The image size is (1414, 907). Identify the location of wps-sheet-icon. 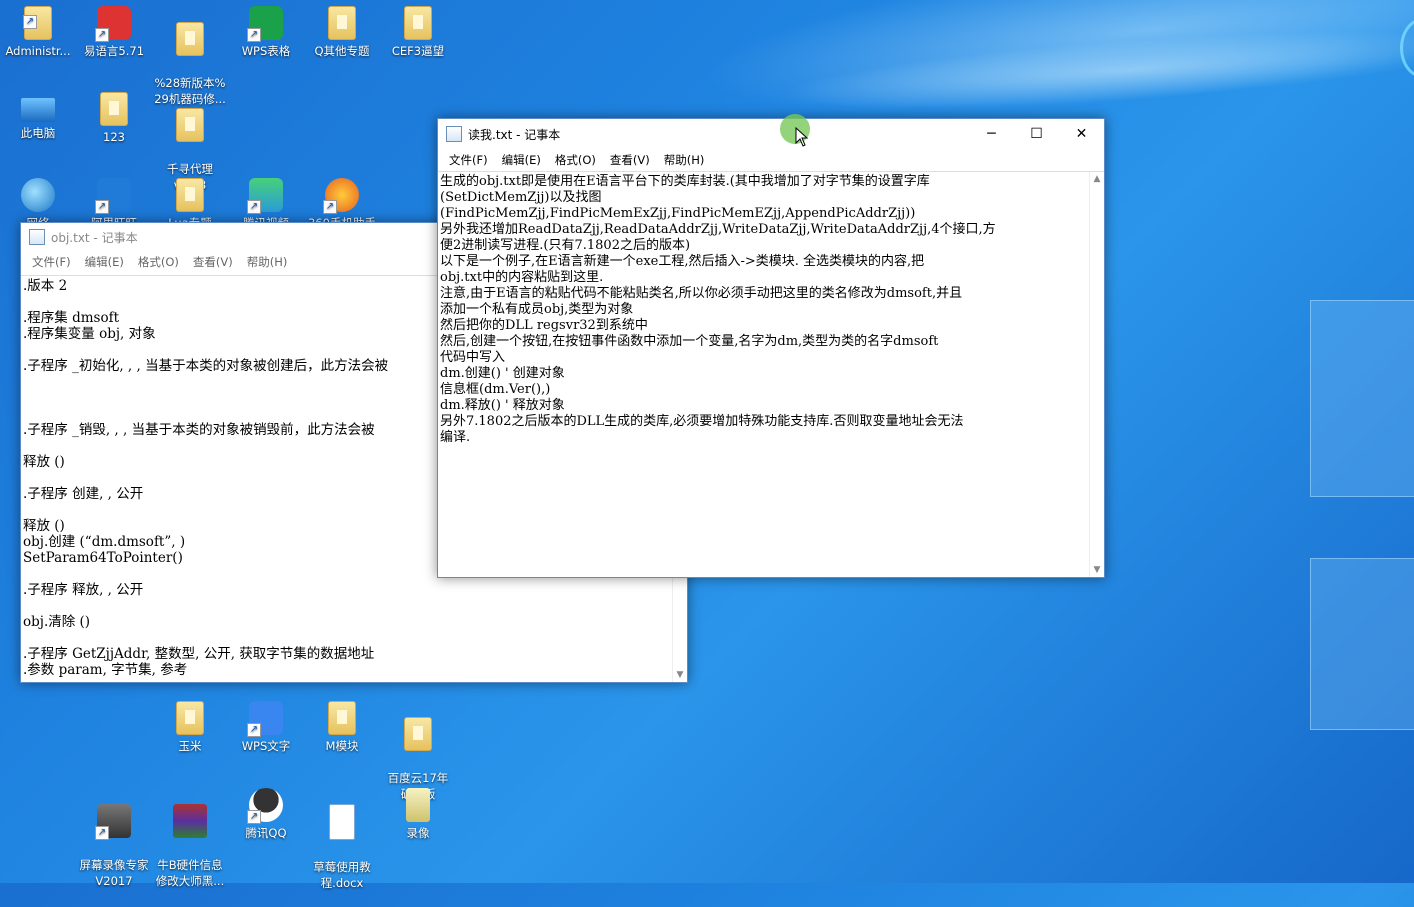
(265, 24).